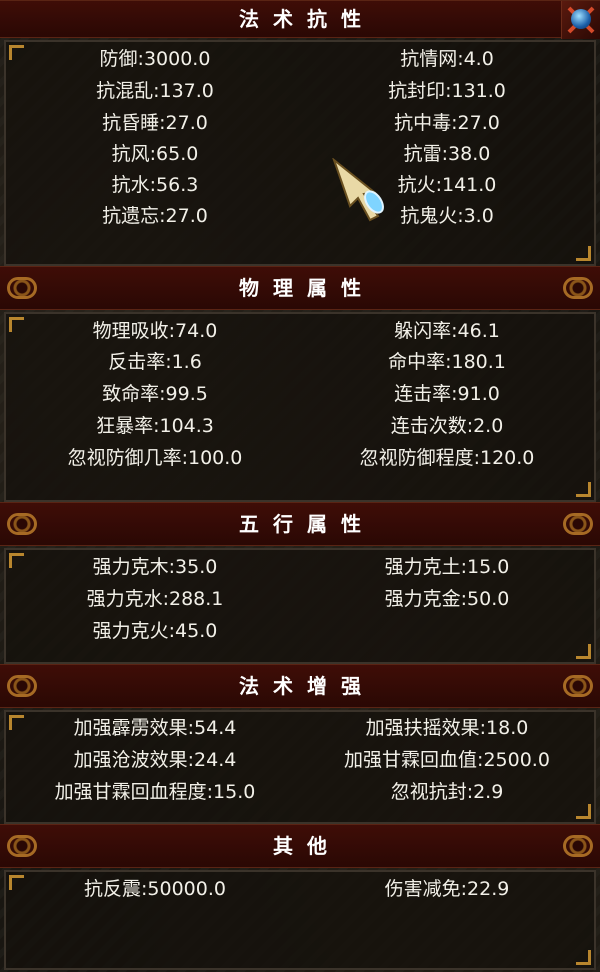  I want to click on stat-boost-rain-heal-value: 加强甘霖回血值:2500.0, so click(447, 760).